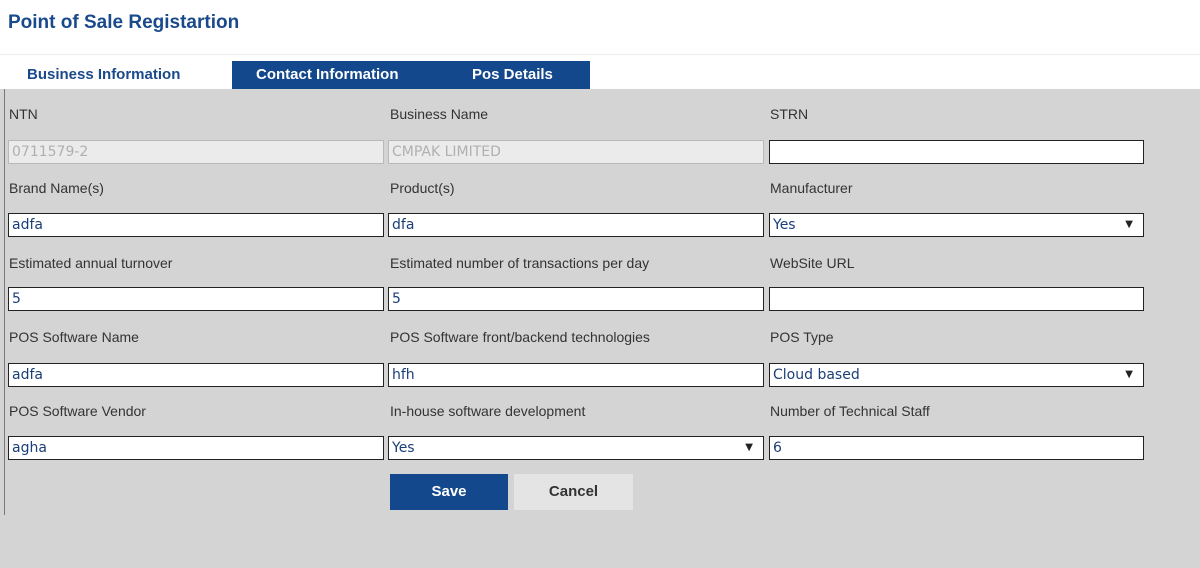  I want to click on inhouse-development-label: In-house software development, so click(488, 411).